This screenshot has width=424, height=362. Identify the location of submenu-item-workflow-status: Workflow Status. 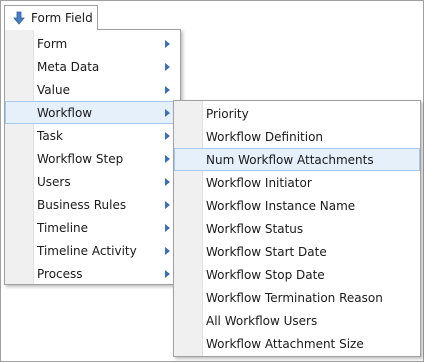
(297, 228).